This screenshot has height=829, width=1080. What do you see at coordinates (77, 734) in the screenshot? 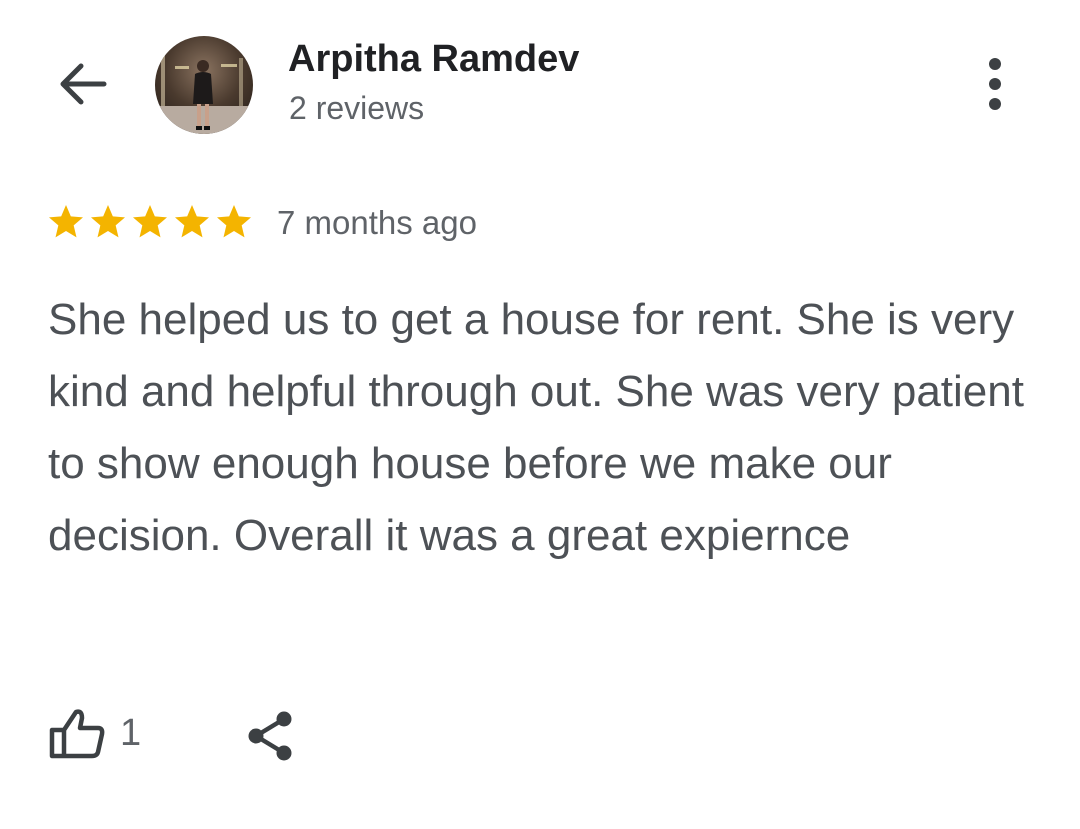
I see `thumbs-up-icon` at bounding box center [77, 734].